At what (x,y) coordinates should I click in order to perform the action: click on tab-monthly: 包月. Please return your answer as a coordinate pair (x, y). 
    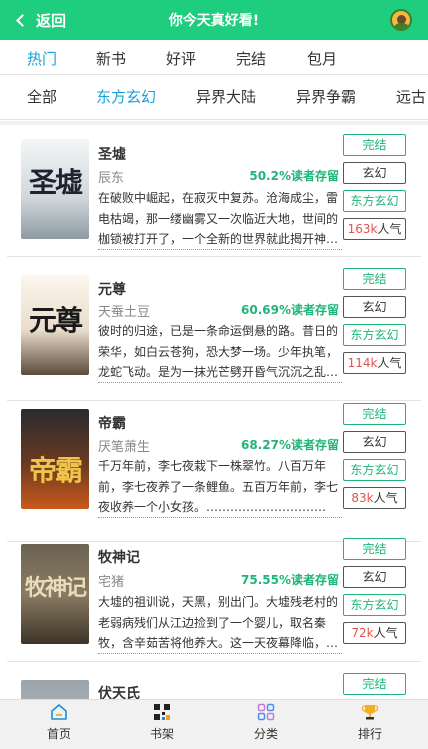
    Looking at the image, I should click on (322, 58).